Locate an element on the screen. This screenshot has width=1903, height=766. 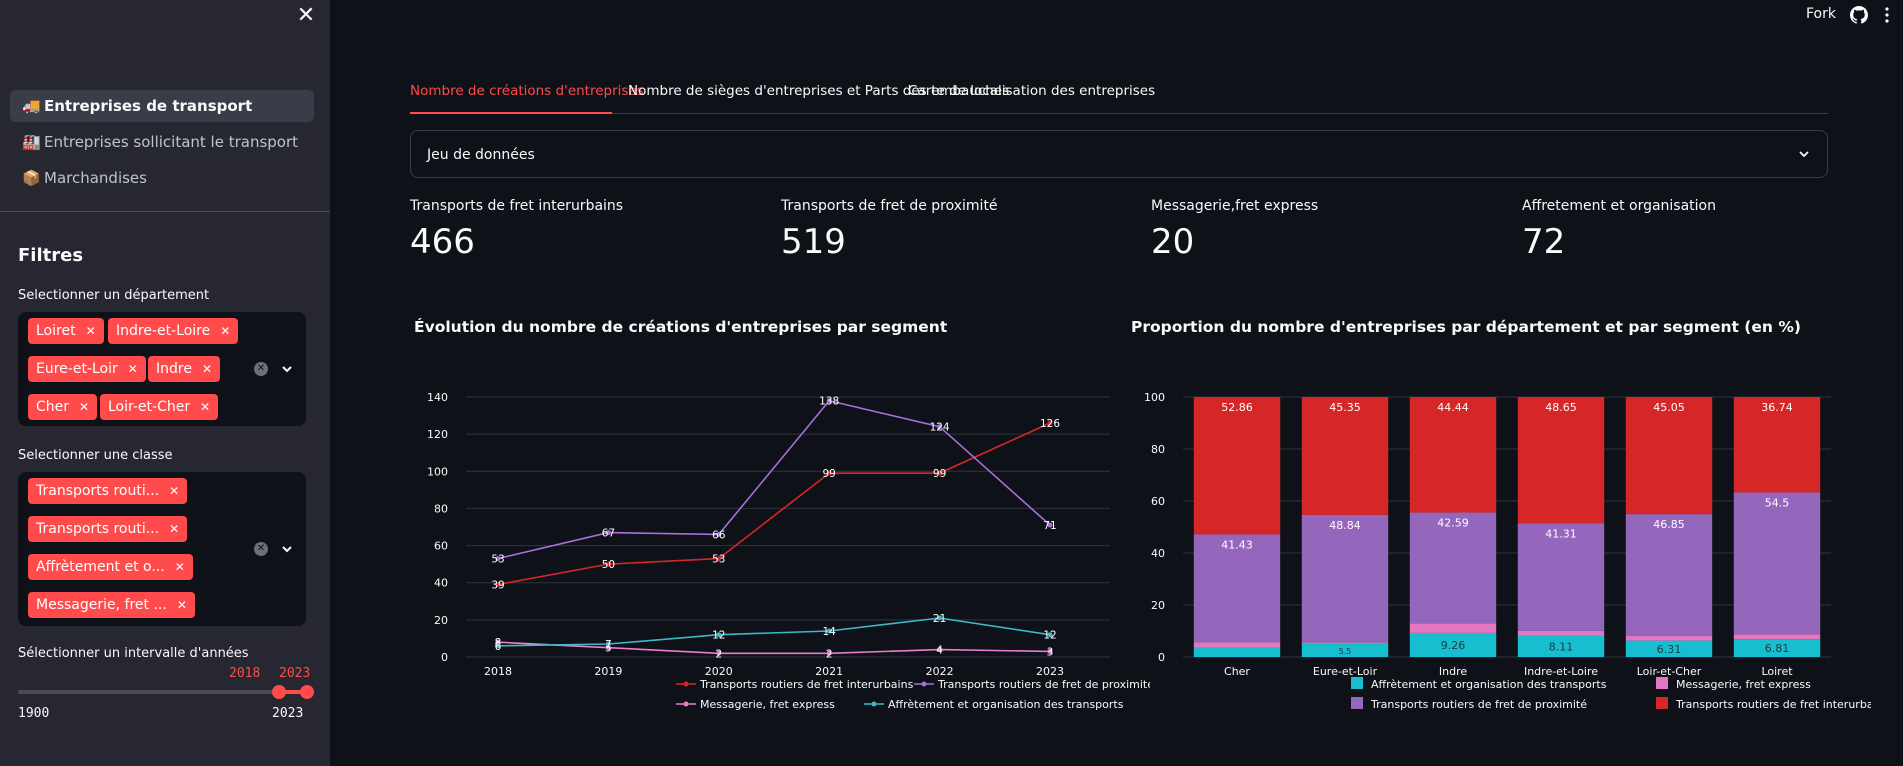
data-label: 2 is located at coordinates (718, 654).